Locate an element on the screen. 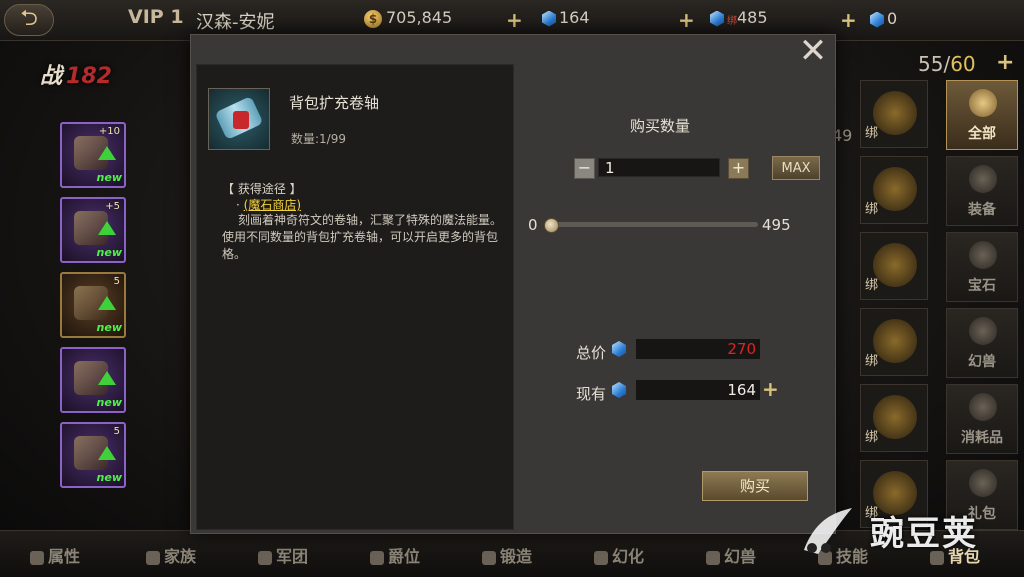 This screenshot has width=1024, height=577. coin-icon: $ is located at coordinates (373, 18).